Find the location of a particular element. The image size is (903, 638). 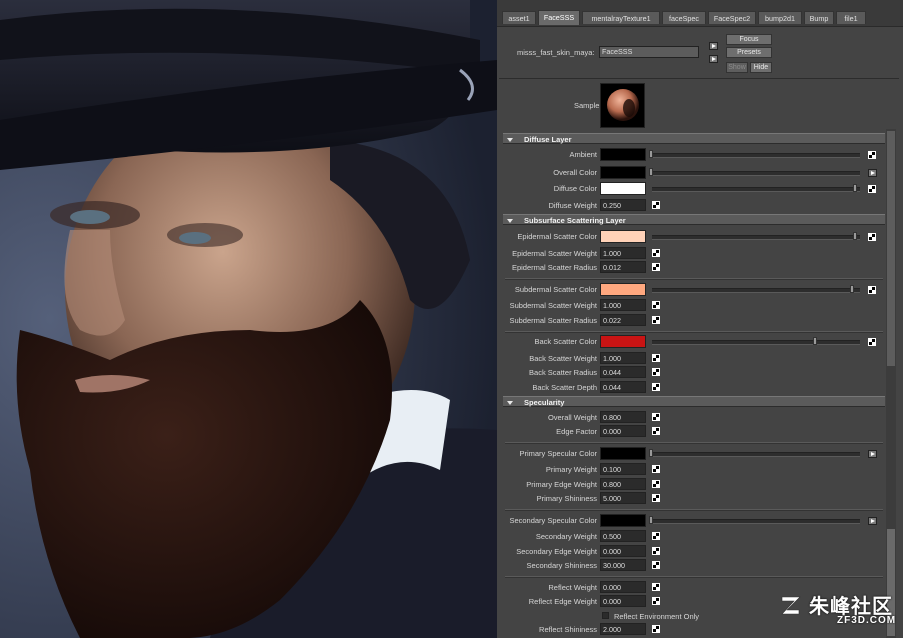

input-connection-icon is located at coordinates (713, 46).